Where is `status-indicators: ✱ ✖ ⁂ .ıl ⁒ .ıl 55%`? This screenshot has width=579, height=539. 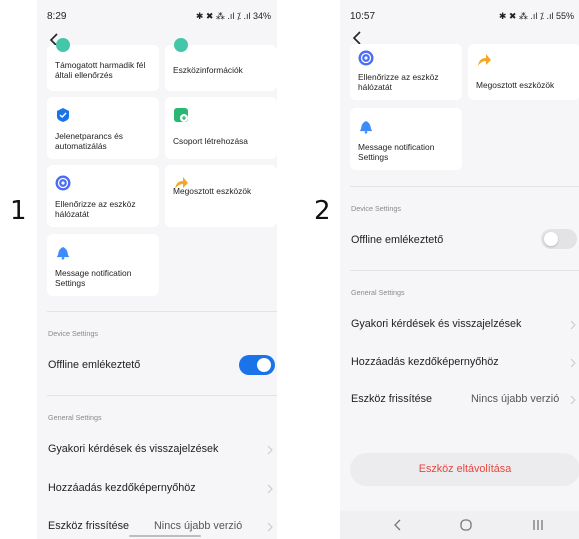
status-indicators: ✱ ✖ ⁂ .ıl ⁒ .ıl 55% is located at coordinates (536, 16).